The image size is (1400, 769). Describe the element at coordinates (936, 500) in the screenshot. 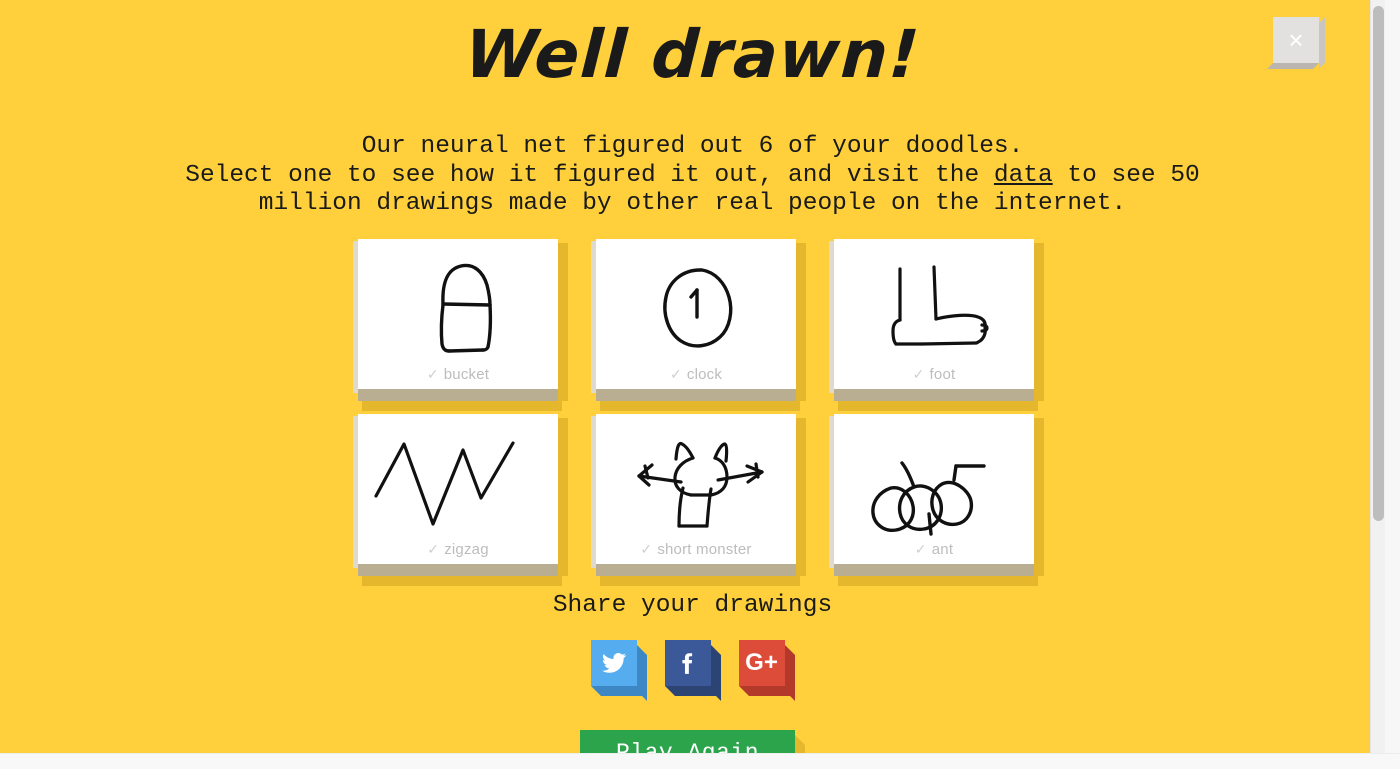

I see `doodle-card-ant: ✓ ant` at that location.